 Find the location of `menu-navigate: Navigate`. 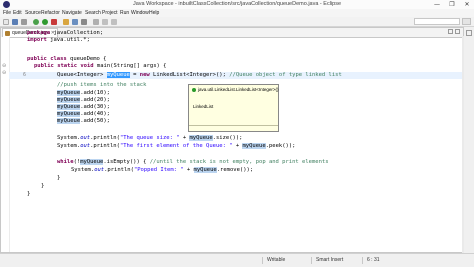

menu-navigate: Navigate is located at coordinates (72, 13).